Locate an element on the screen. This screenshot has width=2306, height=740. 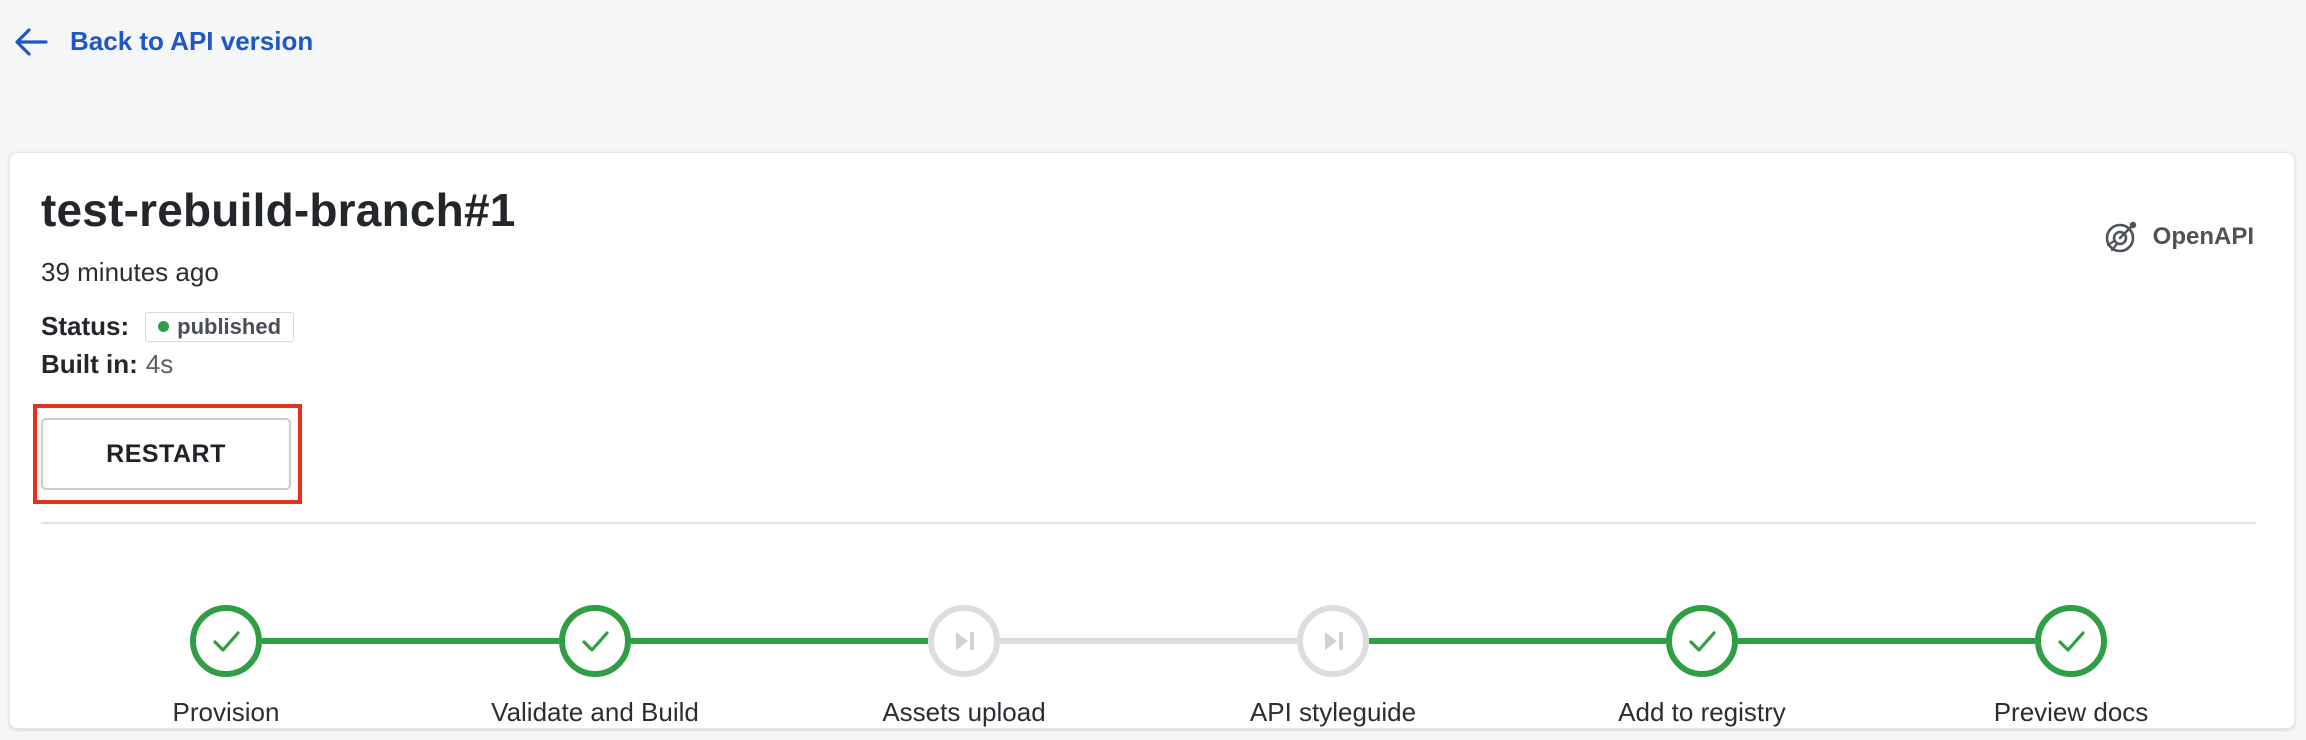
pipeline-step: Validate and Build is located at coordinates (595, 649).